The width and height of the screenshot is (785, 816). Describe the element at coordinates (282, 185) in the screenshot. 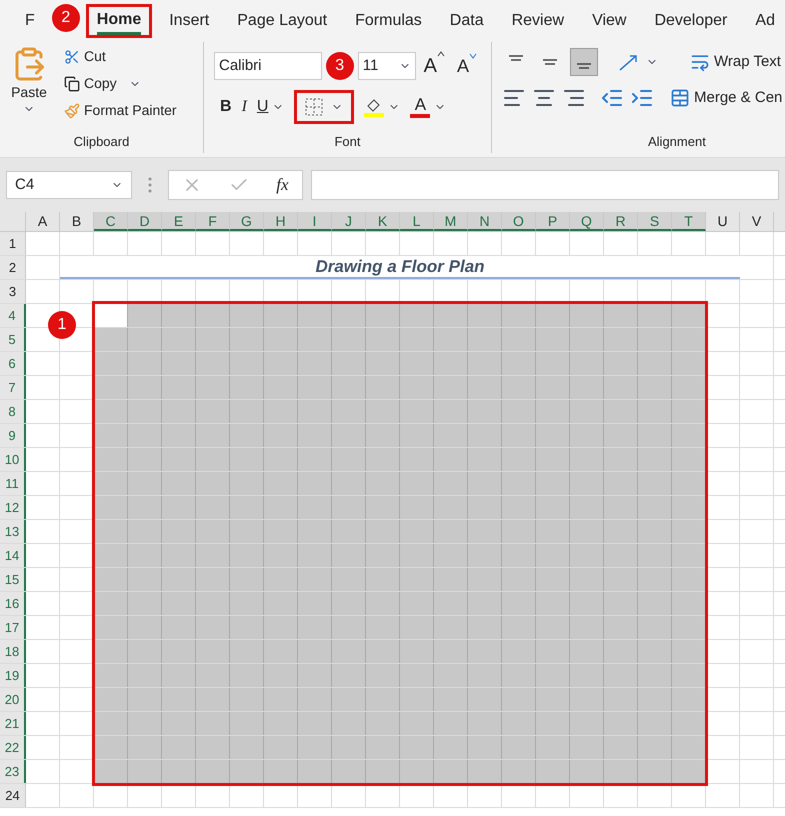

I see `insert-function-button: fx` at that location.